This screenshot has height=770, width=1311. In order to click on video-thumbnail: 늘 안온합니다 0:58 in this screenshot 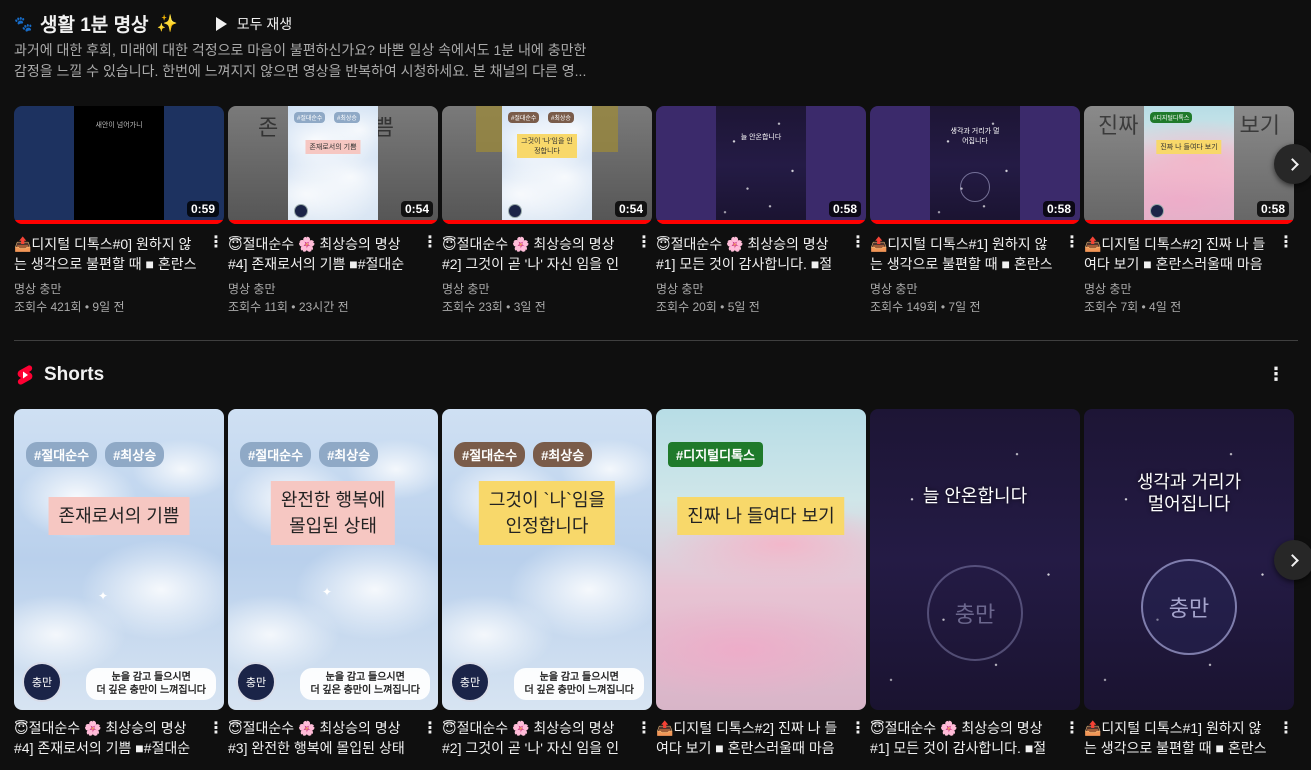, I will do `click(761, 165)`.